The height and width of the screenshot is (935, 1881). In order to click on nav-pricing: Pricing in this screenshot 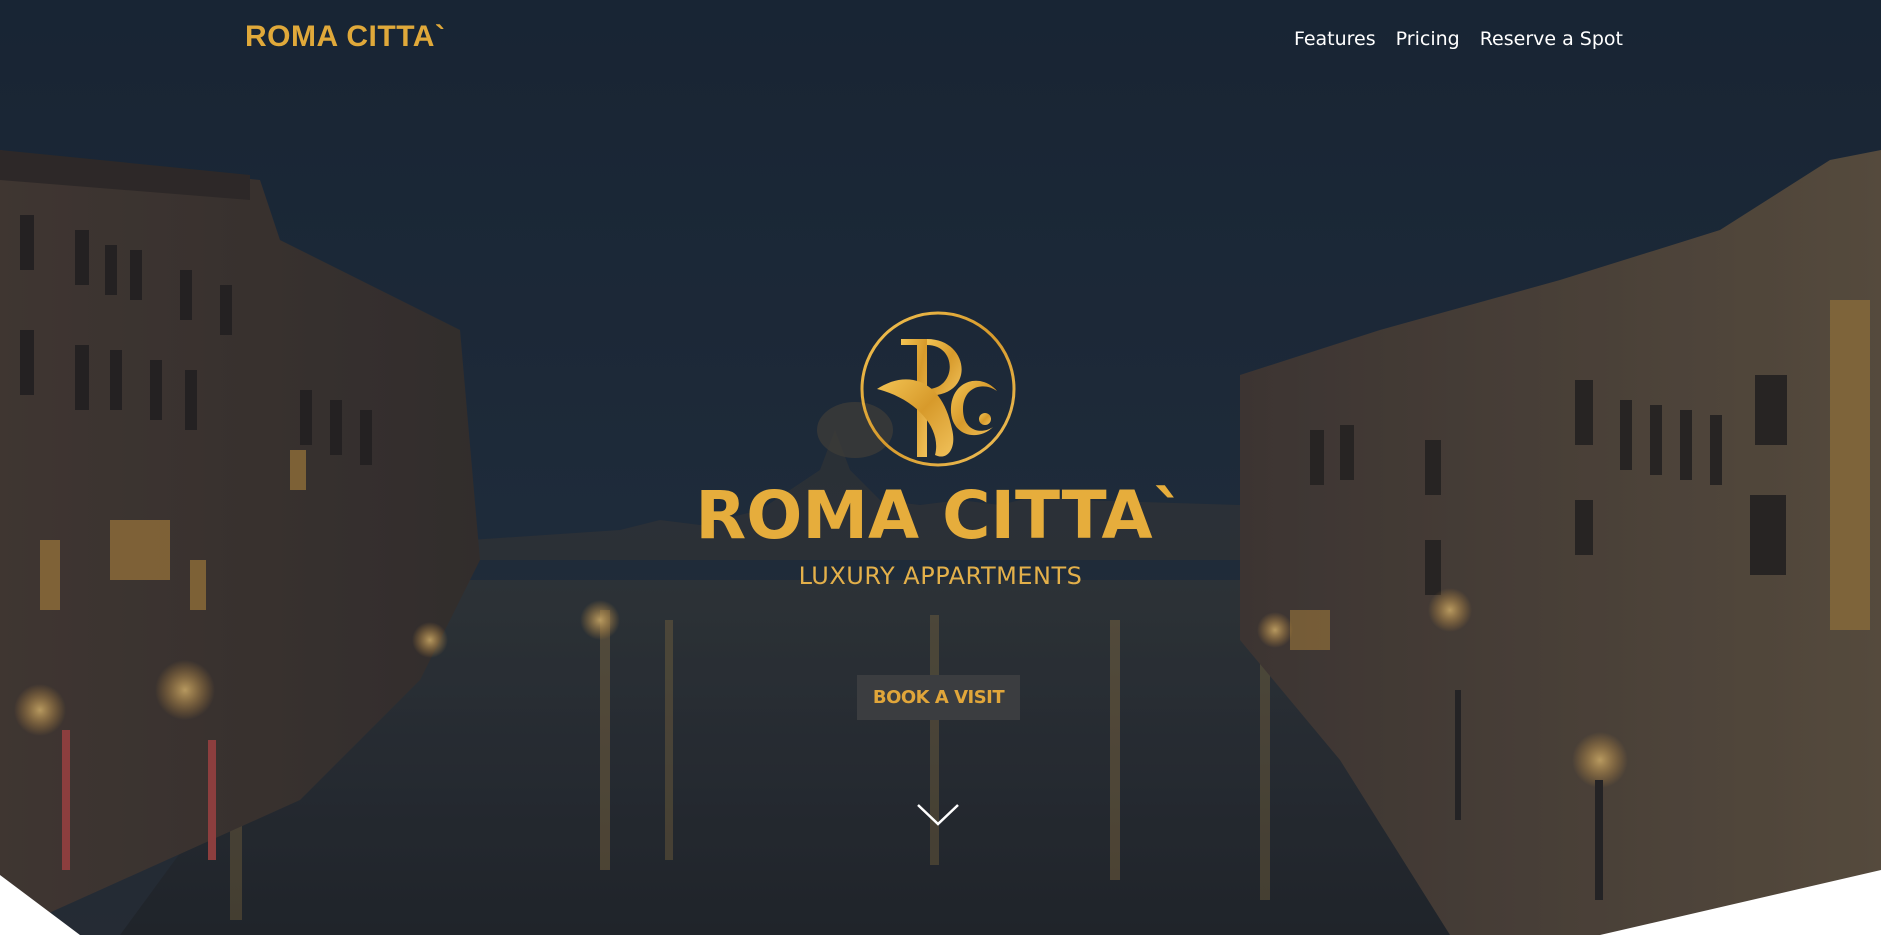, I will do `click(1428, 39)`.